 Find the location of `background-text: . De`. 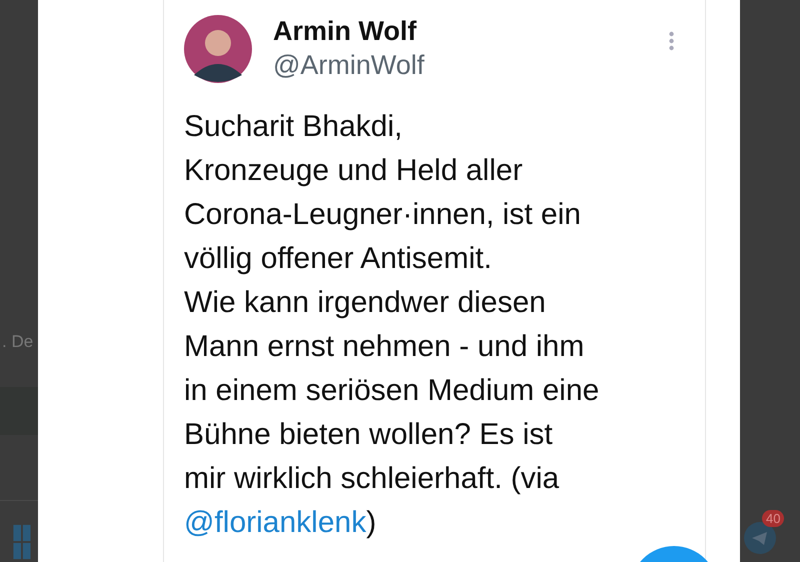

background-text: . De is located at coordinates (18, 342).